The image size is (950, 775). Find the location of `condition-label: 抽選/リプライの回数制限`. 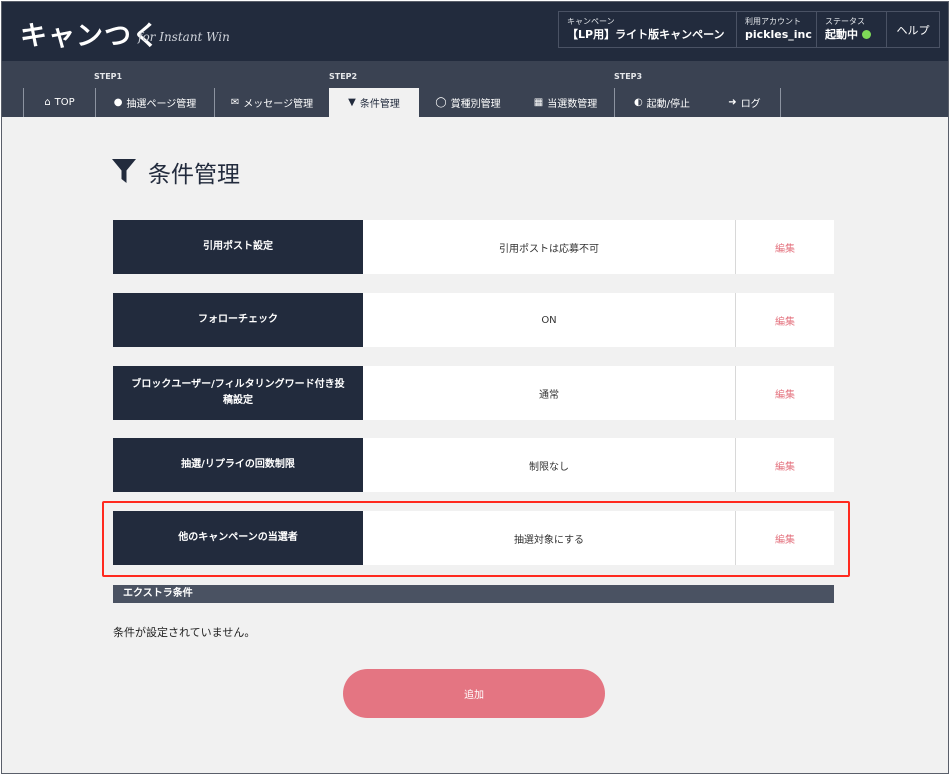

condition-label: 抽選/リプライの回数制限 is located at coordinates (238, 465).